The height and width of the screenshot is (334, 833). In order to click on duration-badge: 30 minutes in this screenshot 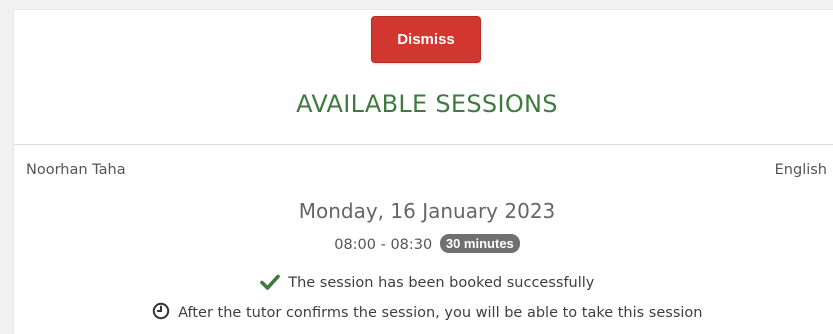, I will do `click(479, 243)`.